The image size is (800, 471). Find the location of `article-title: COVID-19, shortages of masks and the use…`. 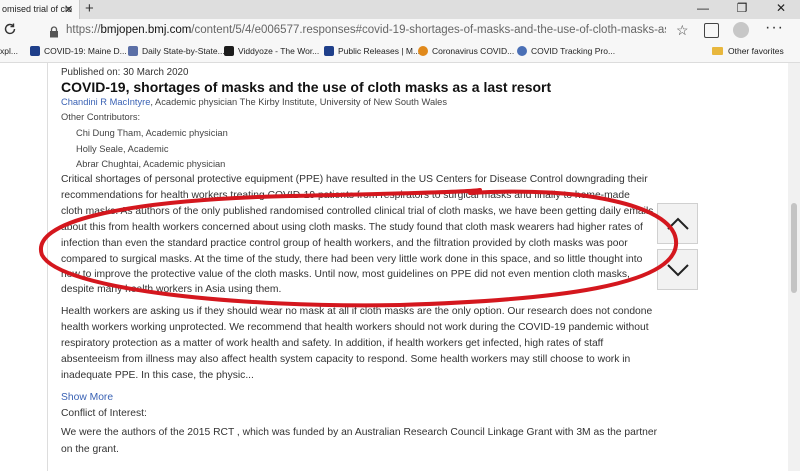

article-title: COVID-19, shortages of masks and the use… is located at coordinates (306, 87).